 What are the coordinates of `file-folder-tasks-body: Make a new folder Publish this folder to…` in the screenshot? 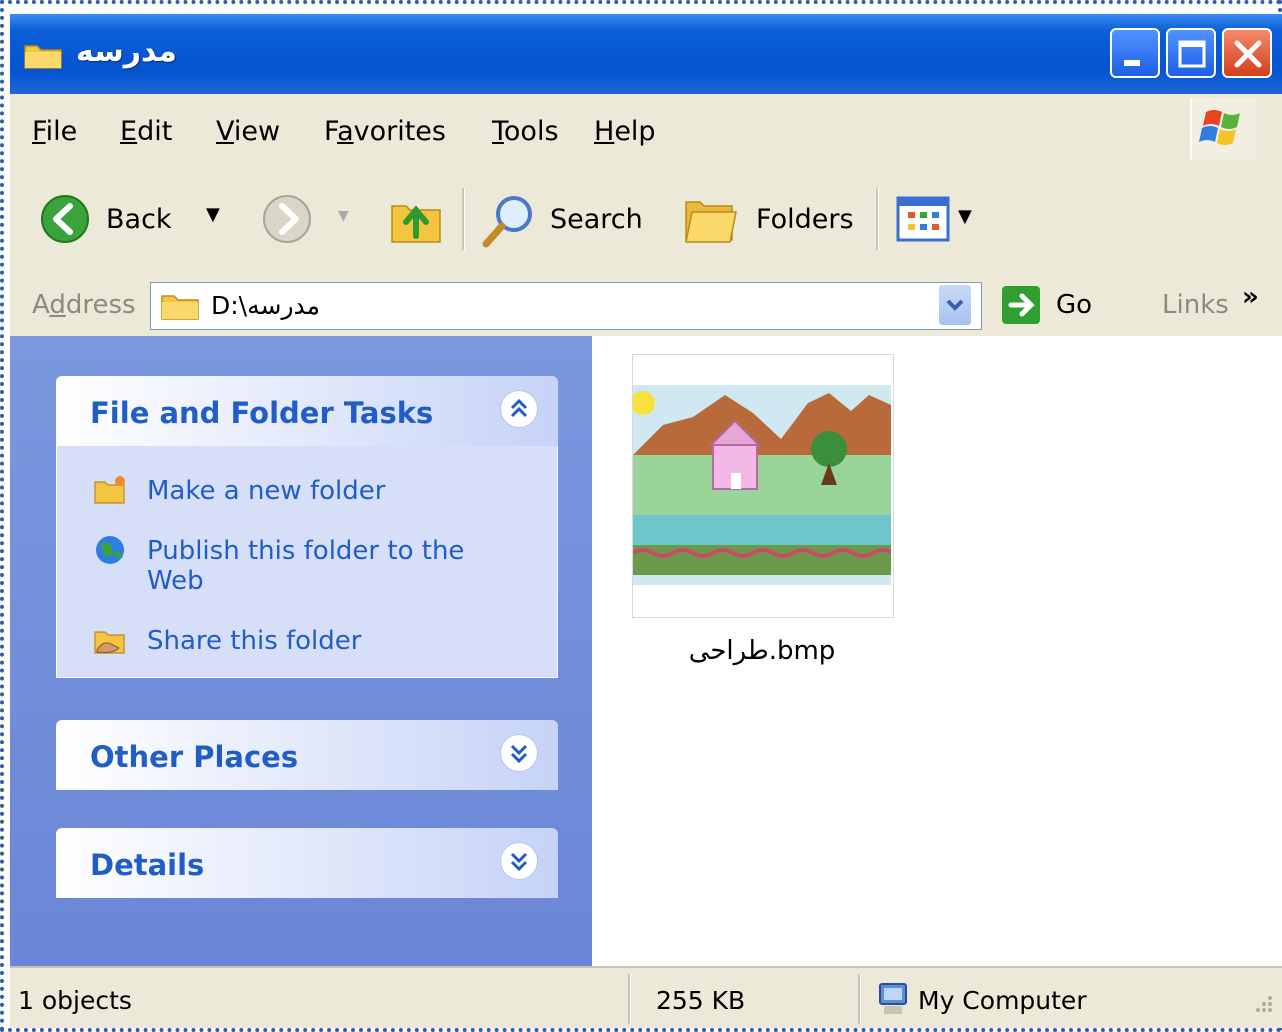 It's located at (307, 562).